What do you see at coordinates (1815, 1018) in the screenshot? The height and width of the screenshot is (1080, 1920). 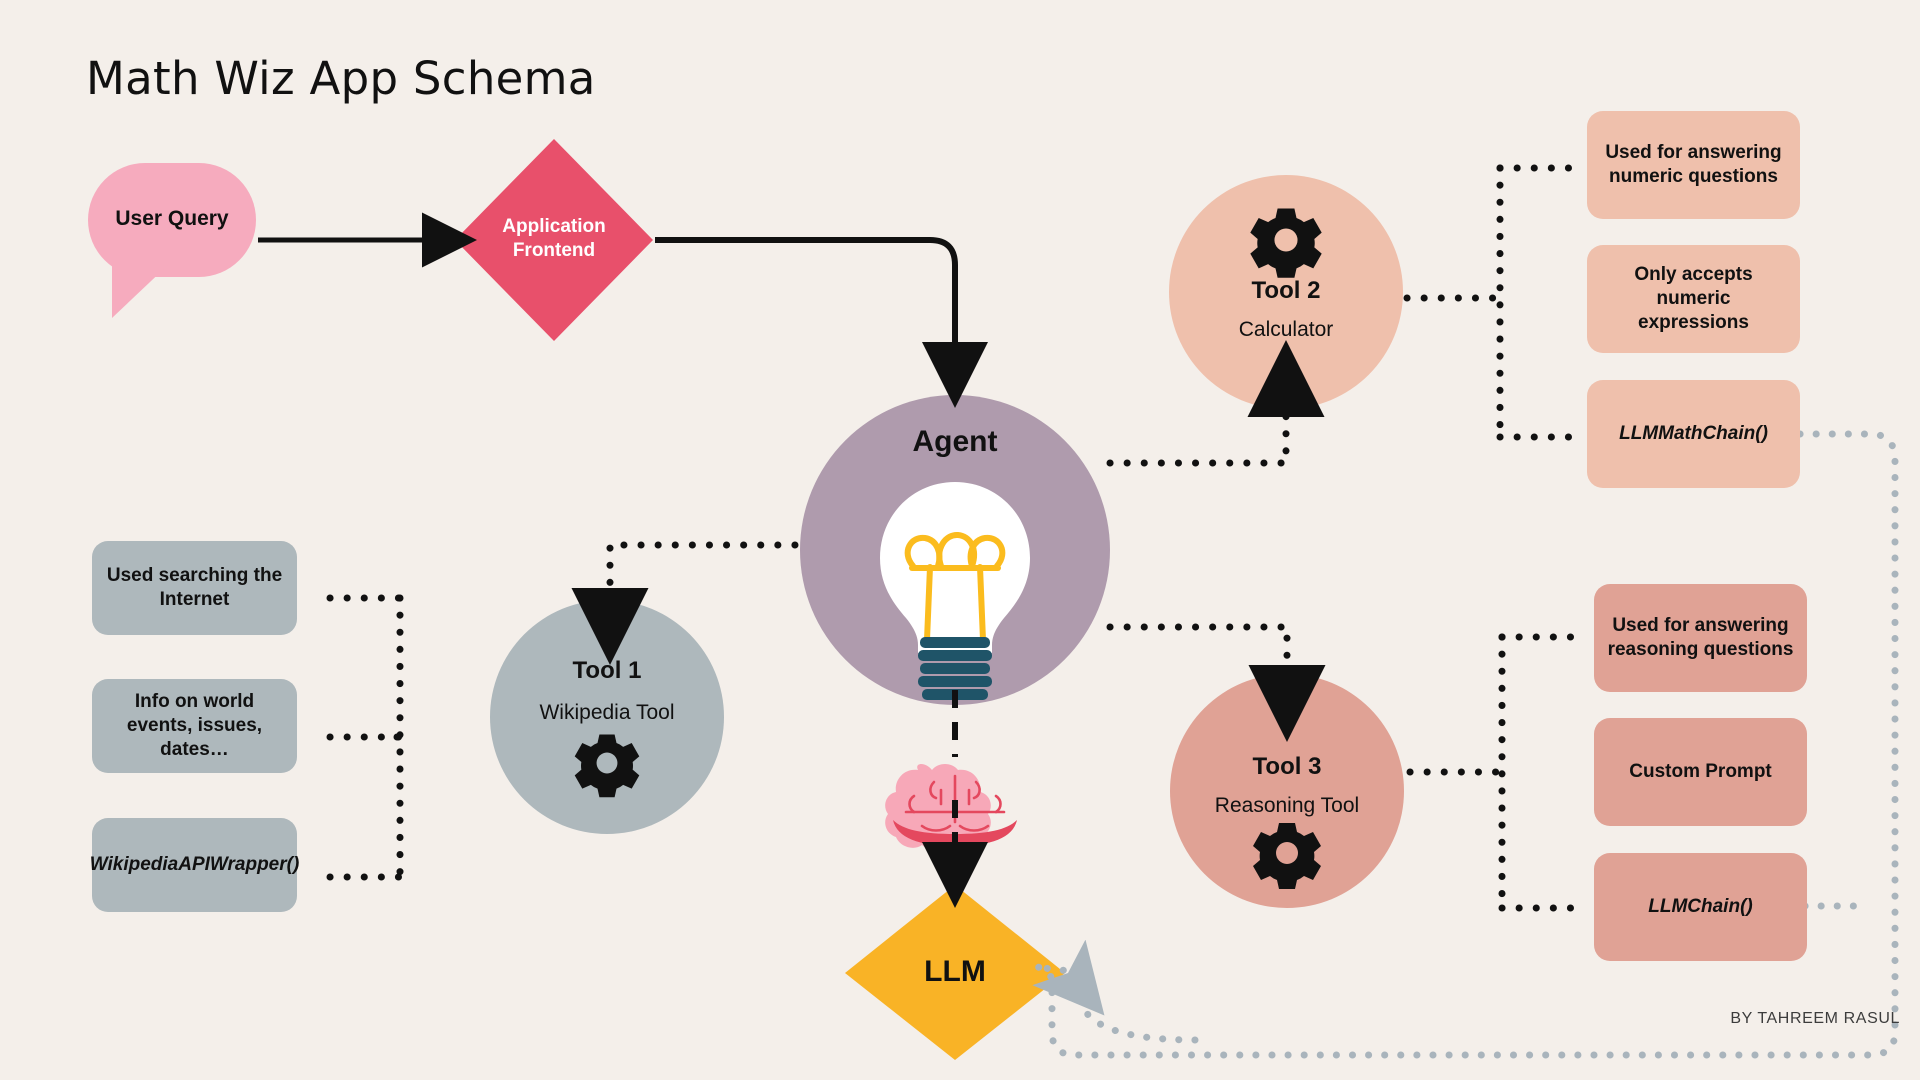 I see `byline: BY TAHREEM RASUL` at bounding box center [1815, 1018].